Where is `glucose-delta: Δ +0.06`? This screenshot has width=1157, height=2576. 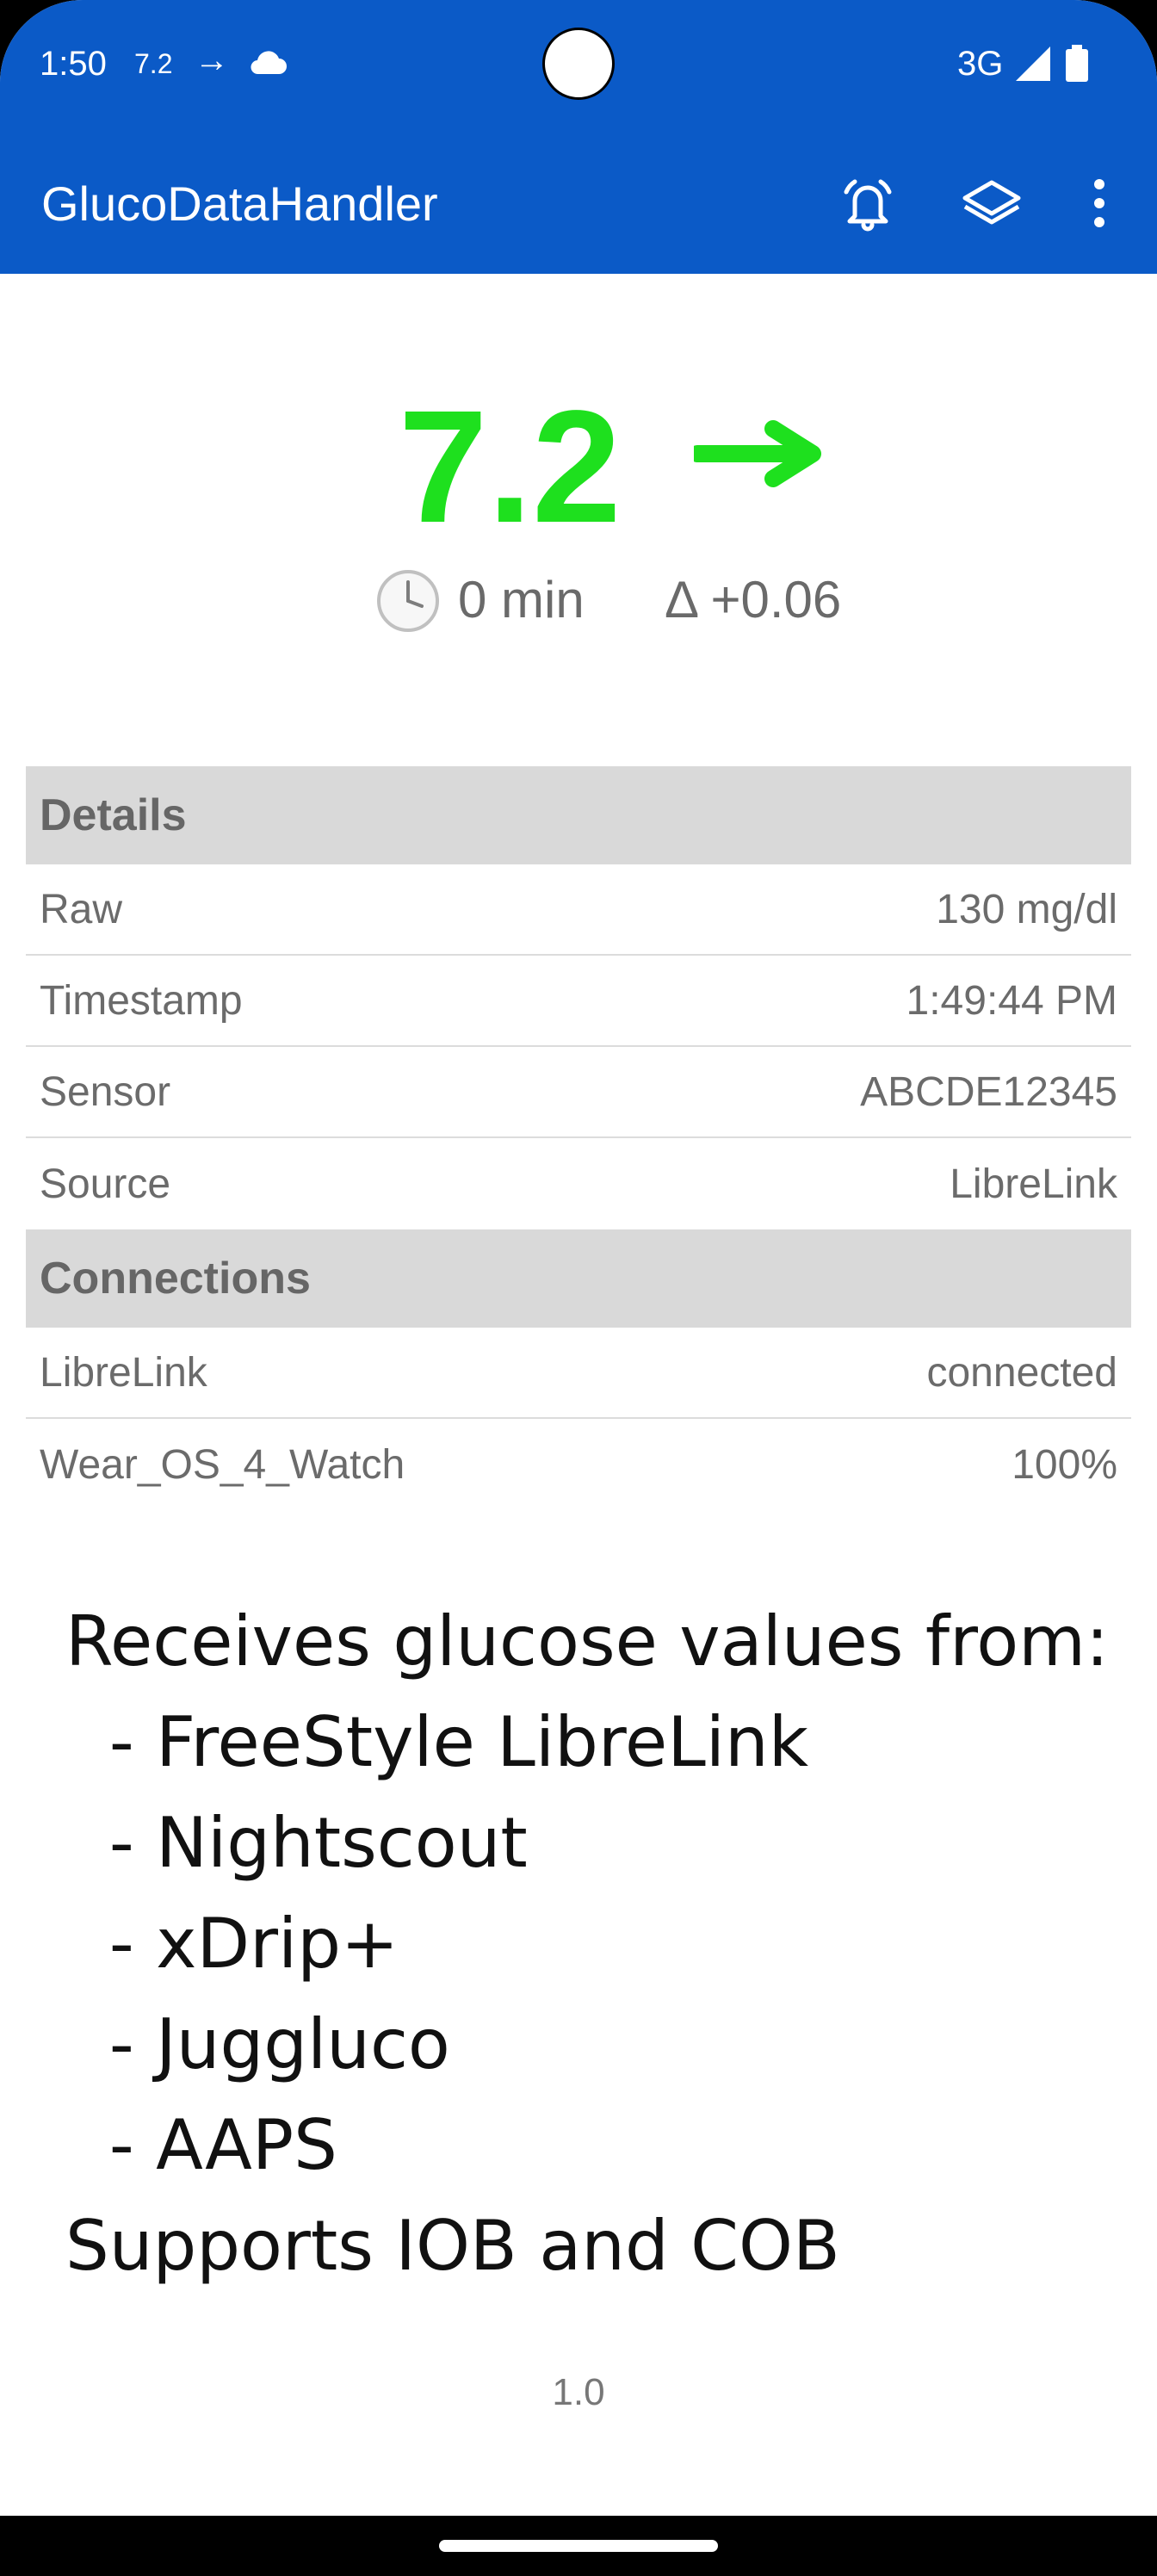 glucose-delta: Δ +0.06 is located at coordinates (754, 600).